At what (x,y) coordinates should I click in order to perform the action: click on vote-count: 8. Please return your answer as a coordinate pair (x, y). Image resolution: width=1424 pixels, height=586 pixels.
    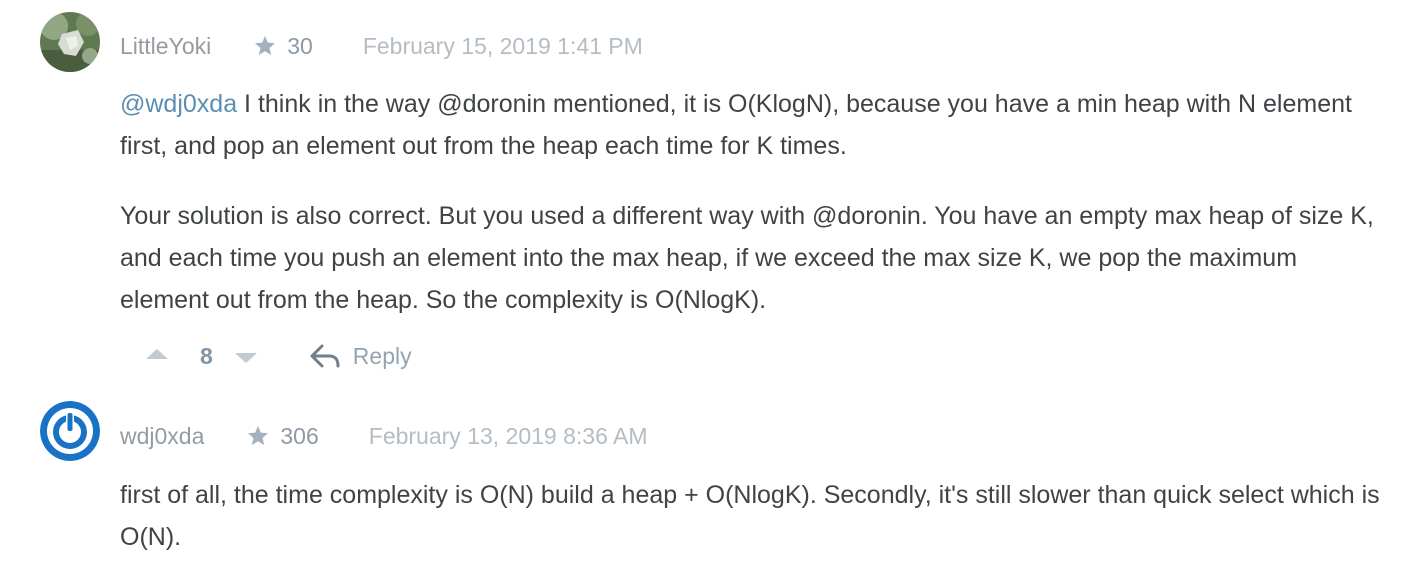
    Looking at the image, I should click on (206, 355).